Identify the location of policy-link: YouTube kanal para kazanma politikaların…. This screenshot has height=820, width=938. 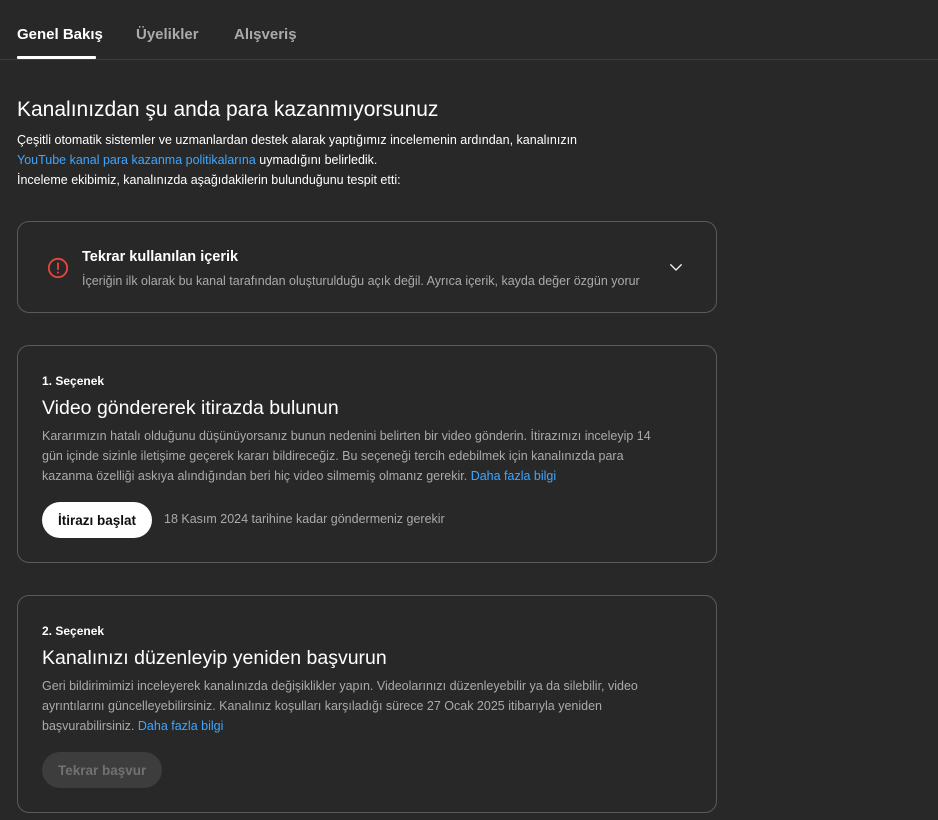
(136, 160).